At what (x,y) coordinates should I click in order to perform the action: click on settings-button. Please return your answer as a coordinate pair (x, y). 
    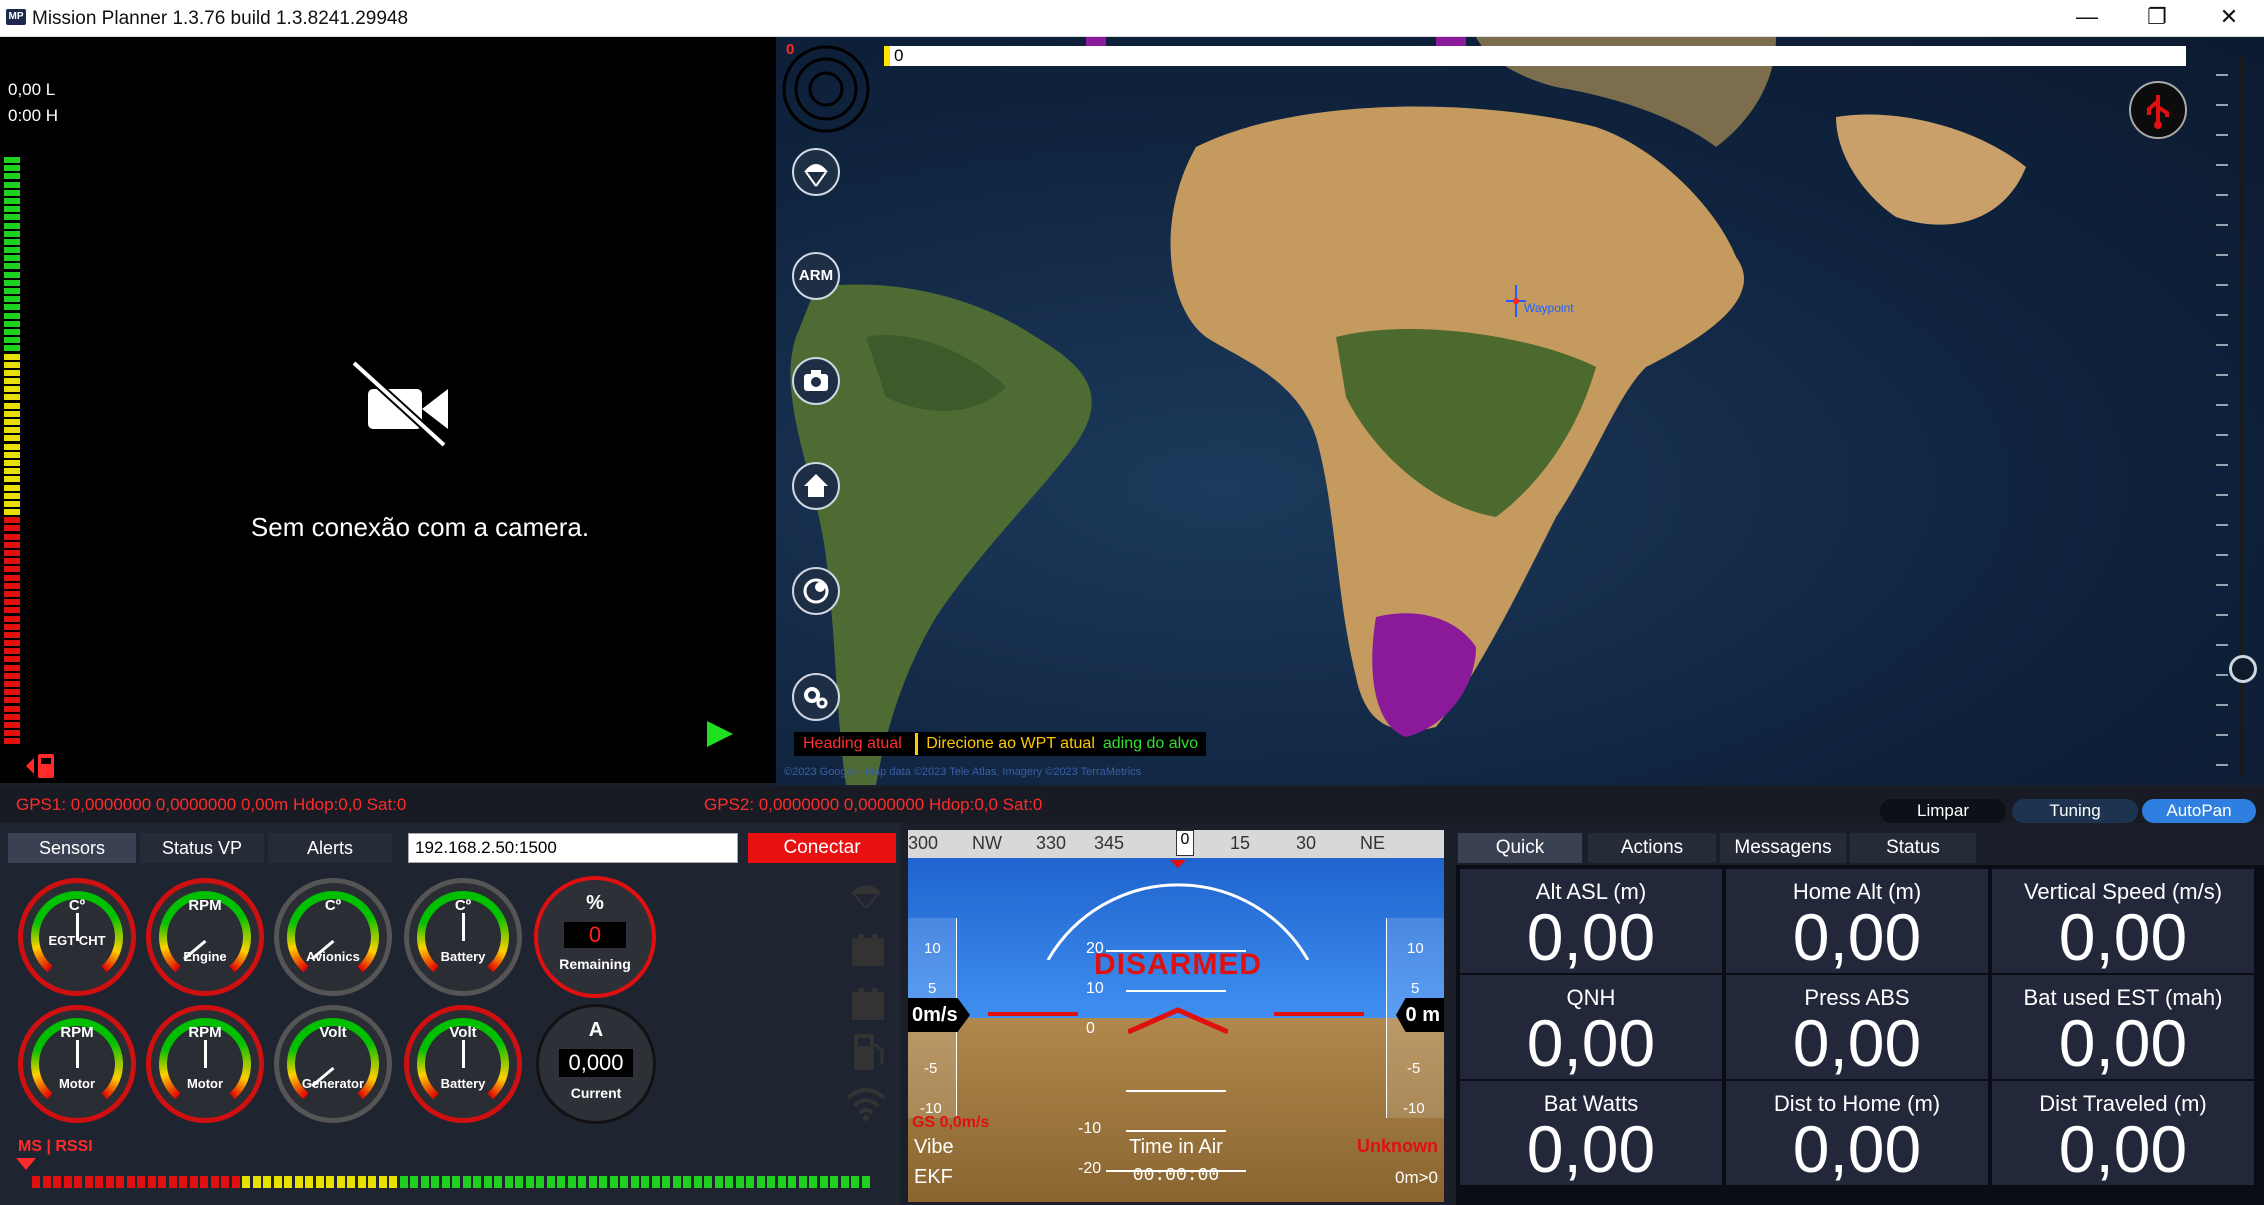
    Looking at the image, I should click on (816, 697).